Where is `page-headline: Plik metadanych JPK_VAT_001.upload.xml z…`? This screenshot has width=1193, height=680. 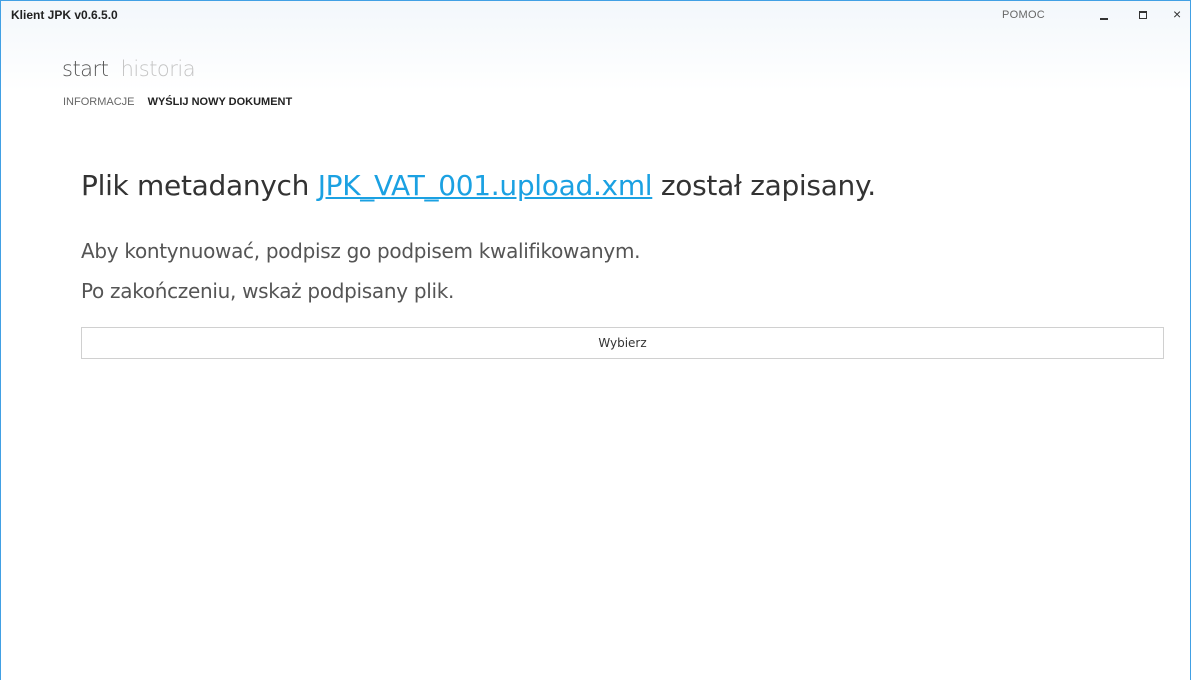 page-headline: Plik metadanych JPK_VAT_001.upload.xml z… is located at coordinates (478, 185).